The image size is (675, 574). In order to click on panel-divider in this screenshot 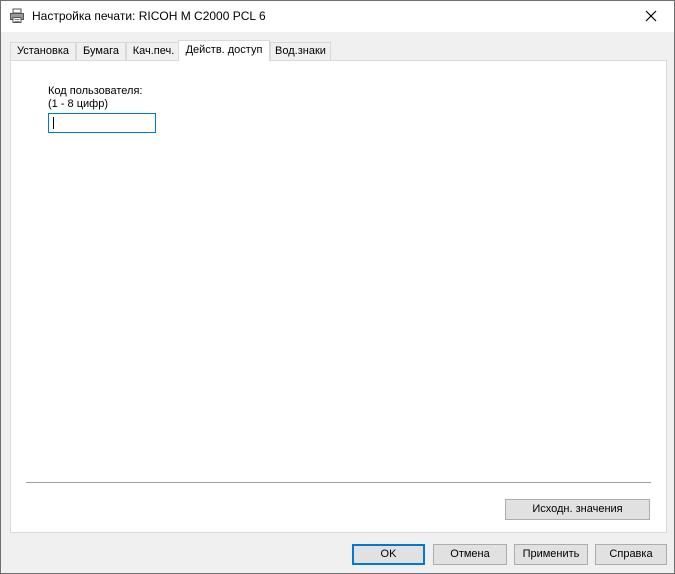, I will do `click(338, 482)`.